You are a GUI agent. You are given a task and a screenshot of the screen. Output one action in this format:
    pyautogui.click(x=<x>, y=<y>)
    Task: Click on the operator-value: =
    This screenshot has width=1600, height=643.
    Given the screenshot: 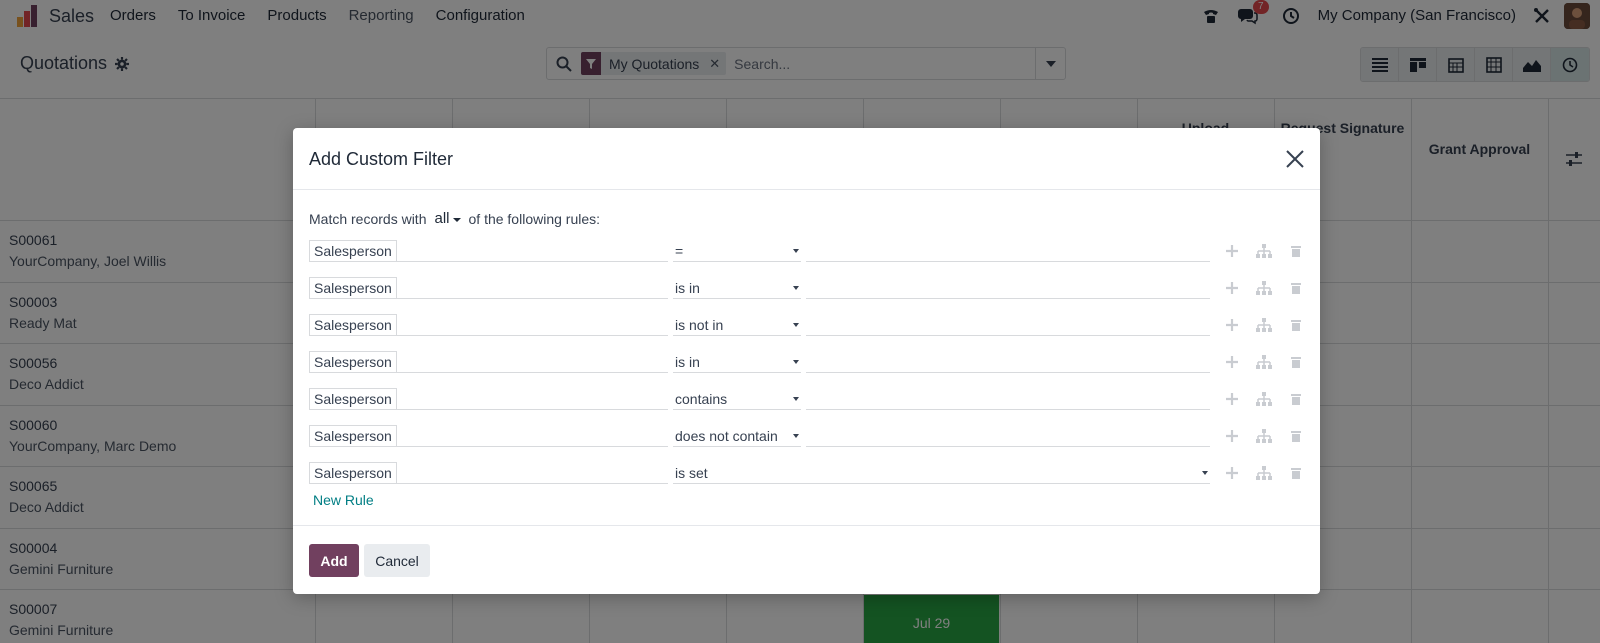 What is the action you would take?
    pyautogui.click(x=679, y=251)
    